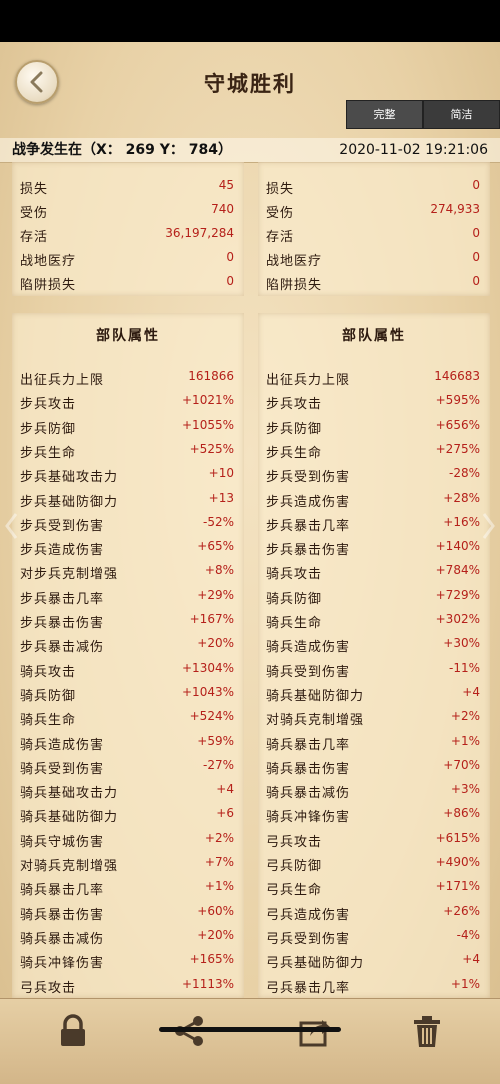 The image size is (500, 1084). What do you see at coordinates (374, 644) in the screenshot?
I see `attribute-row: 骑兵造成伤害 +30%` at bounding box center [374, 644].